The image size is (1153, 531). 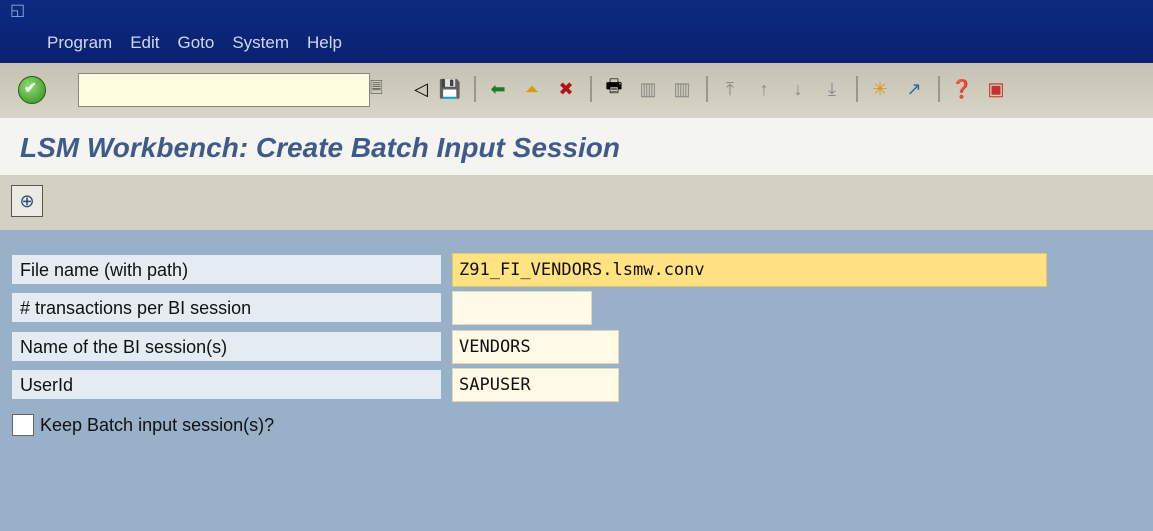 I want to click on cancel-icon: ✖, so click(x=566, y=89).